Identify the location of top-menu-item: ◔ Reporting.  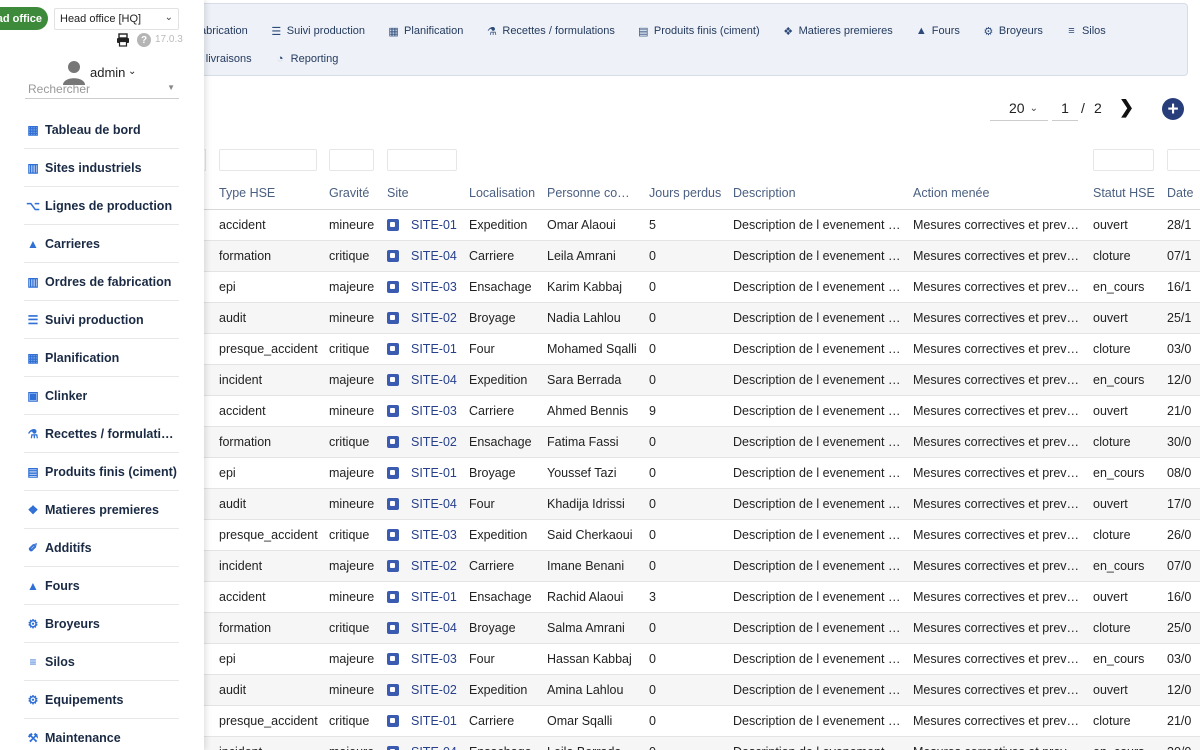
(307, 59).